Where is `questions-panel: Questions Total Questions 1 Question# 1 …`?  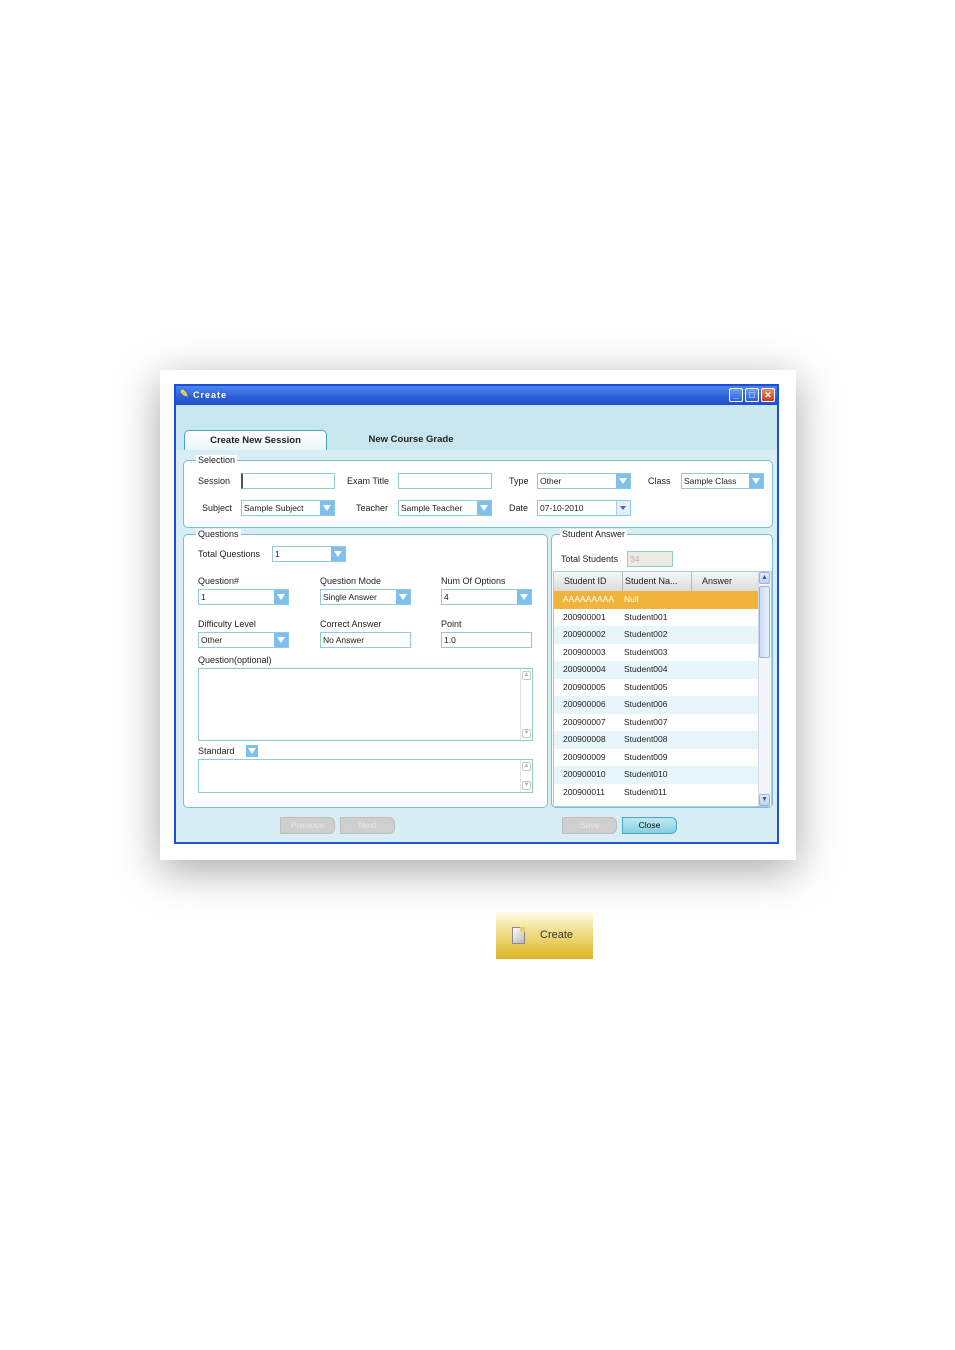 questions-panel: Questions Total Questions 1 Question# 1 … is located at coordinates (365, 668).